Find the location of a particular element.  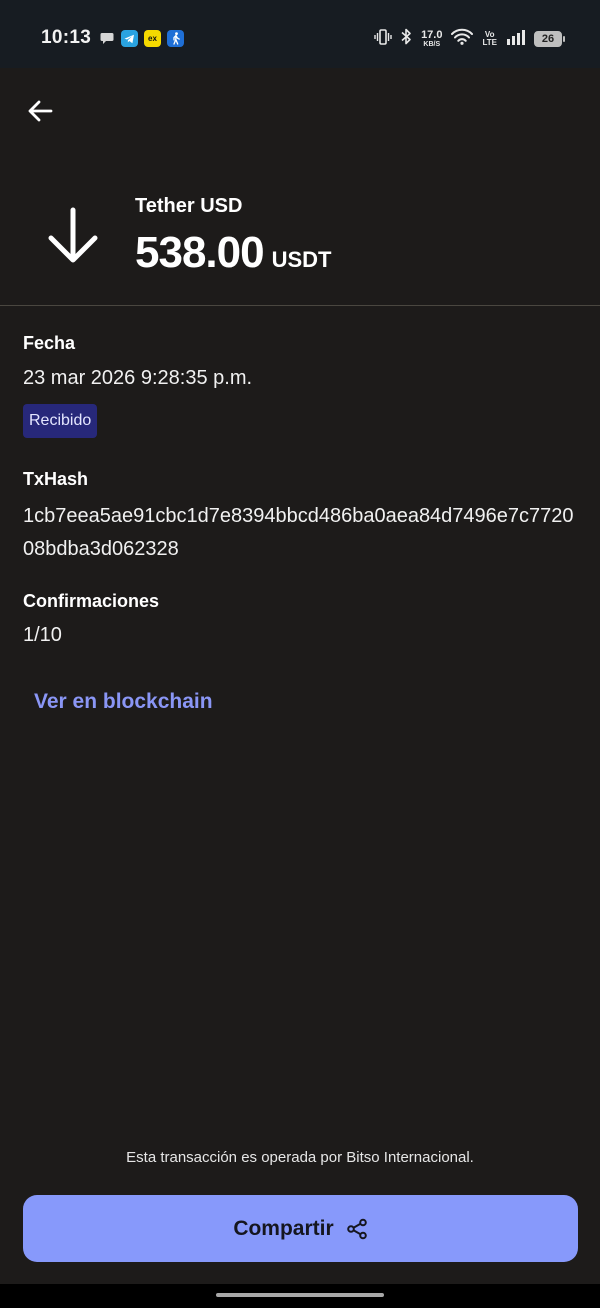

header-divider is located at coordinates (300, 305).